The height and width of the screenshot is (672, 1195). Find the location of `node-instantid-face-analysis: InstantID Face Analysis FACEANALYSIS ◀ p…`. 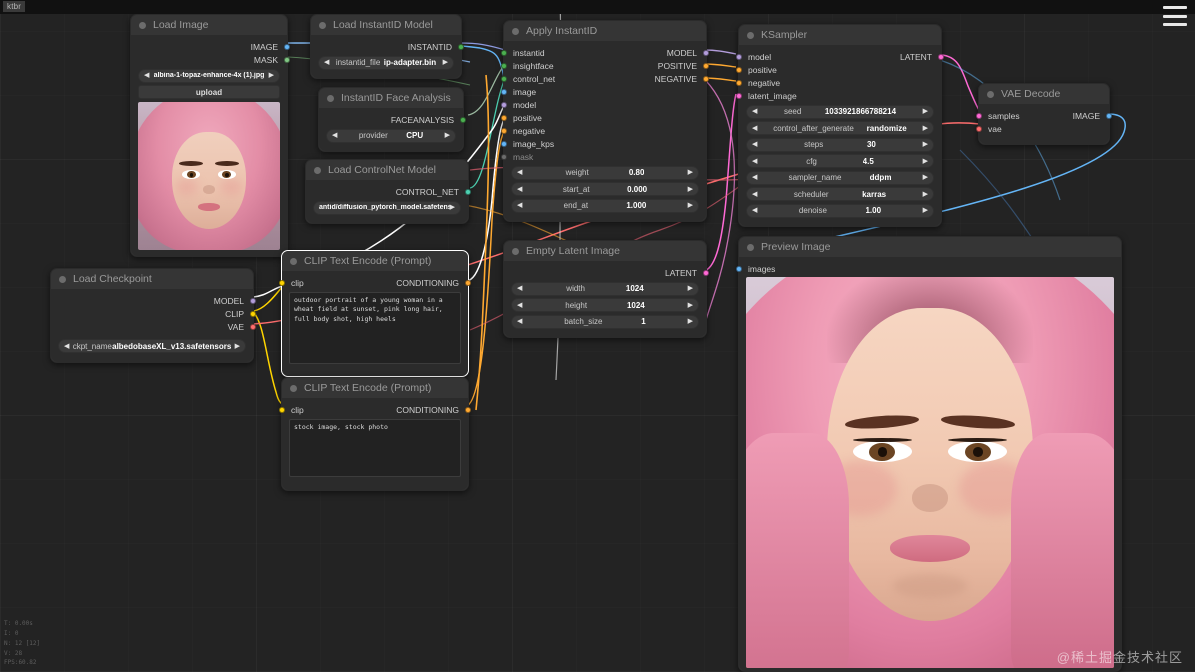

node-instantid-face-analysis: InstantID Face Analysis FACEANALYSIS ◀ p… is located at coordinates (392, 119).